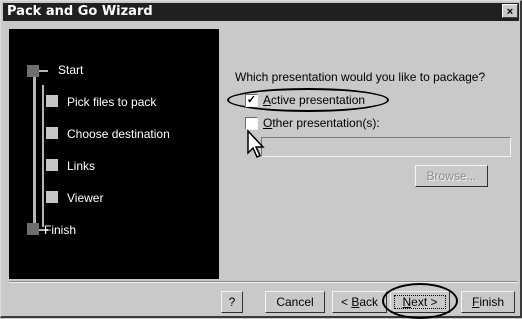  I want to click on other-presentations-label: Other presentation(s):, so click(321, 123).